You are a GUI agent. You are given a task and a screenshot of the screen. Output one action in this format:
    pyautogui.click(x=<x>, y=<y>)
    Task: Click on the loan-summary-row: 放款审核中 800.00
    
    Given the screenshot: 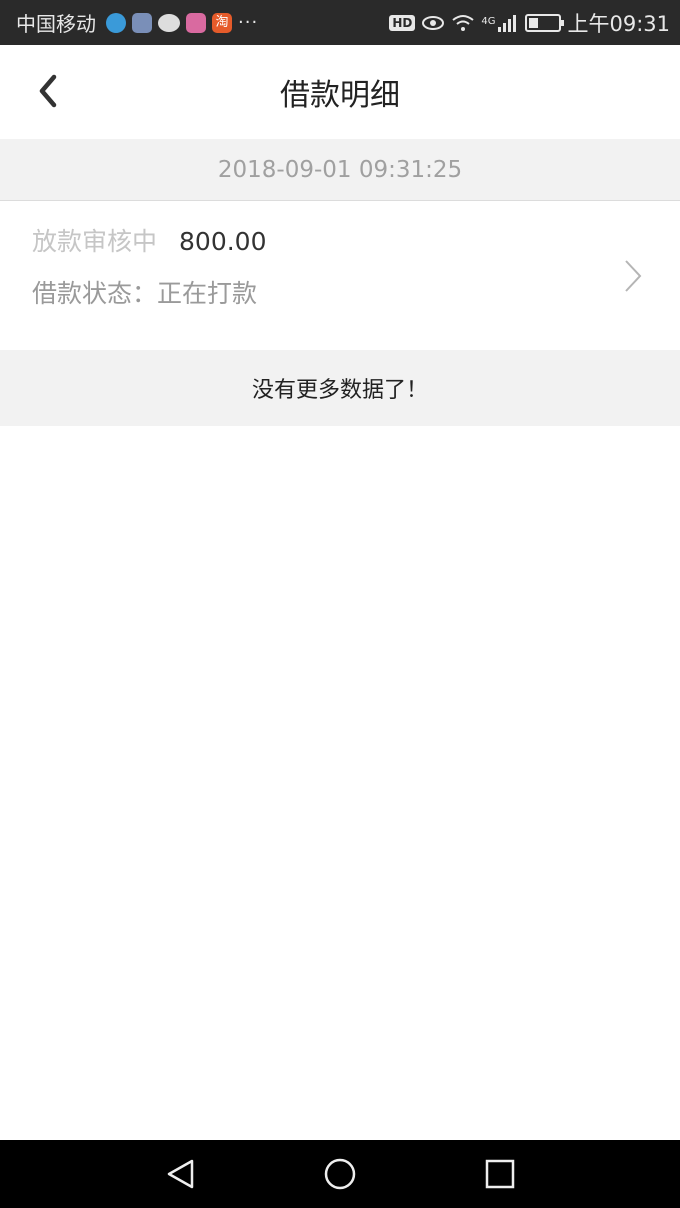 What is the action you would take?
    pyautogui.click(x=149, y=240)
    